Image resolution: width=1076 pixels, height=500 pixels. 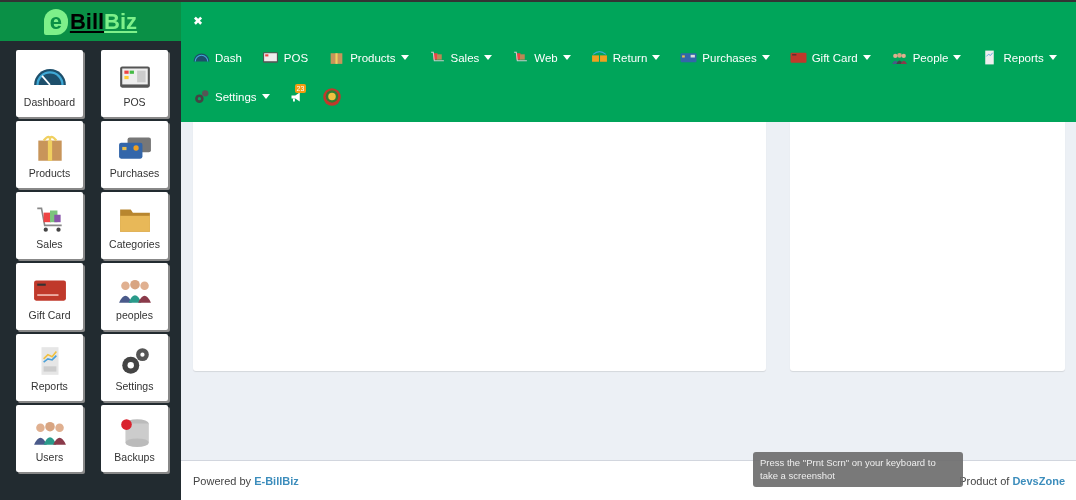 What do you see at coordinates (368, 57) in the screenshot?
I see `nav-menu-item: Products` at bounding box center [368, 57].